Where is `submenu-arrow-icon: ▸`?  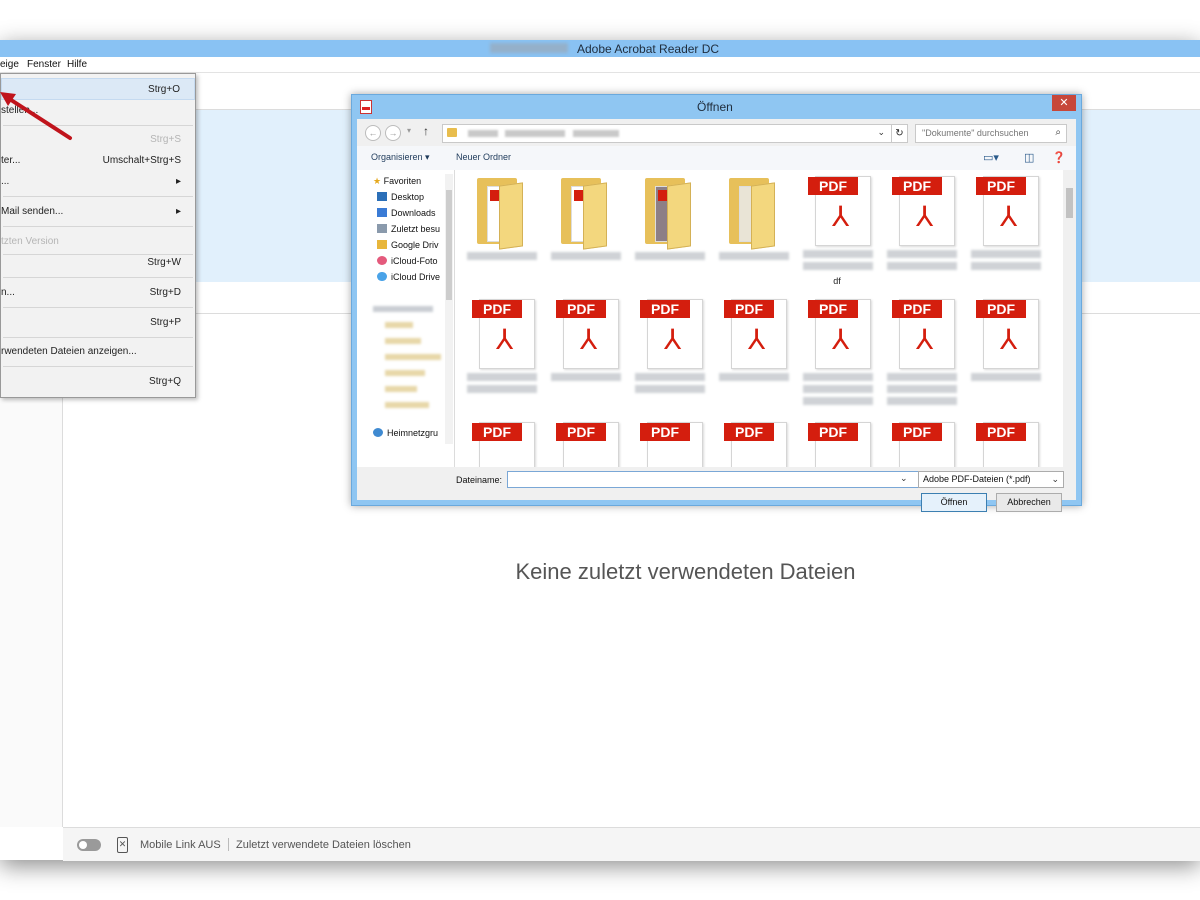 submenu-arrow-icon: ▸ is located at coordinates (178, 211).